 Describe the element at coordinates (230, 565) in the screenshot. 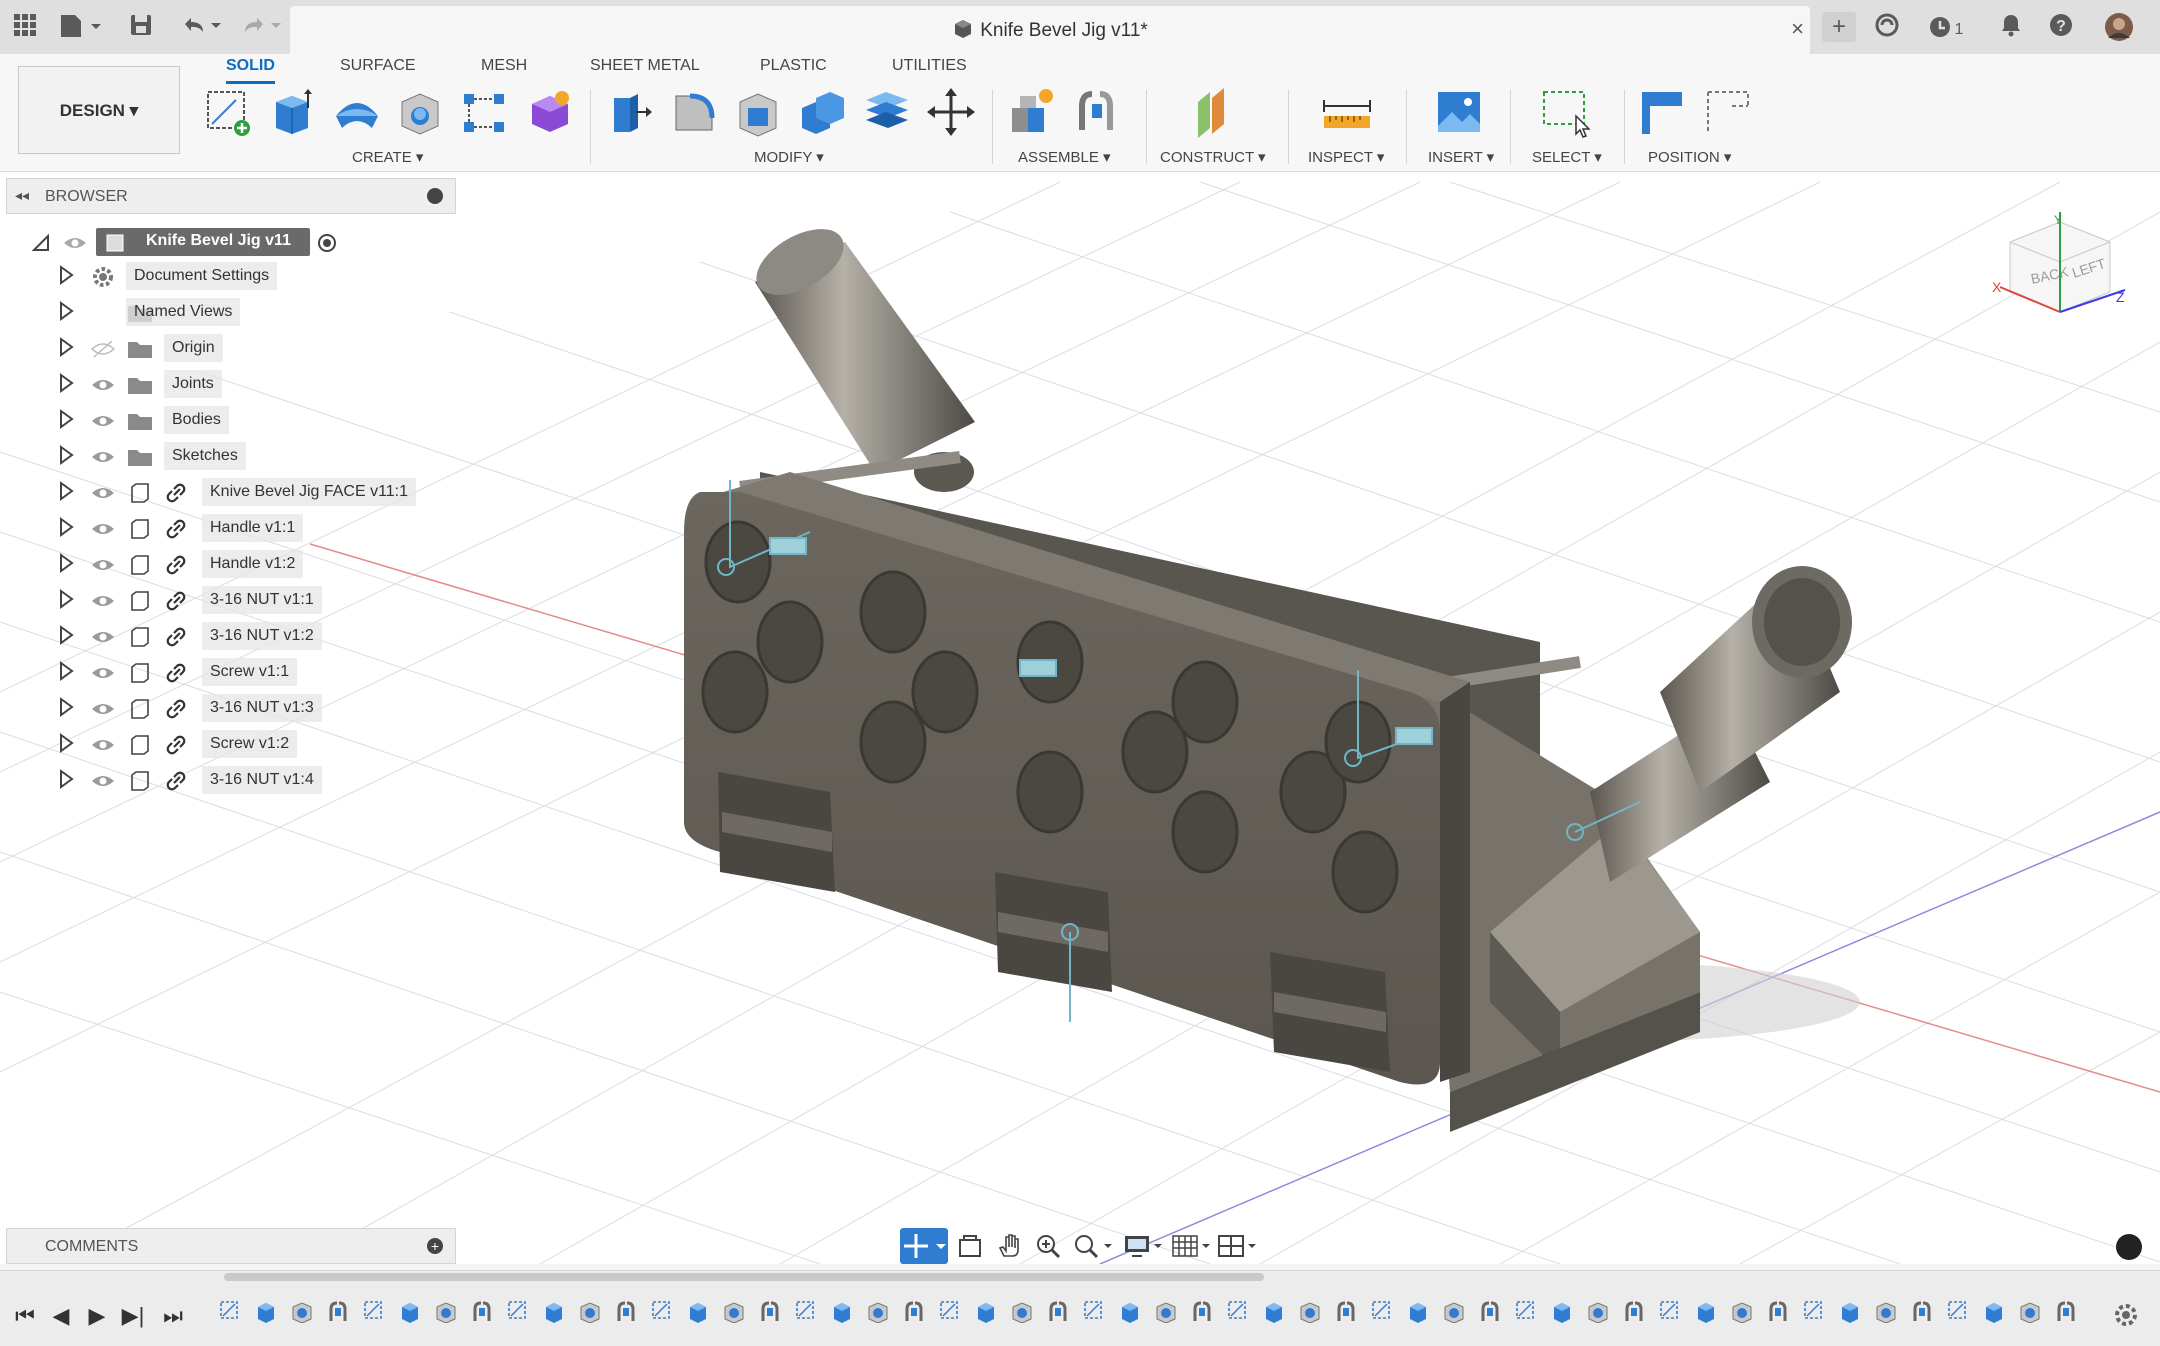

I see `browser-item: Handle v1:2` at that location.